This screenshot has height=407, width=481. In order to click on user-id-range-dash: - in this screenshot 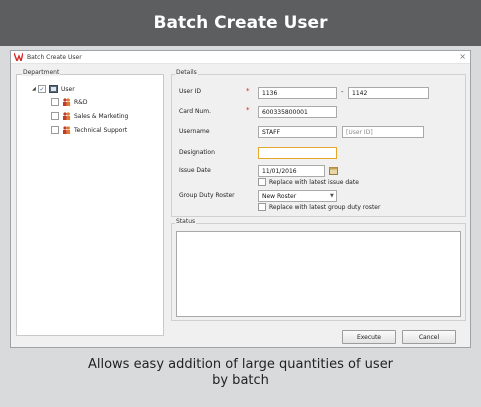, I will do `click(342, 92)`.